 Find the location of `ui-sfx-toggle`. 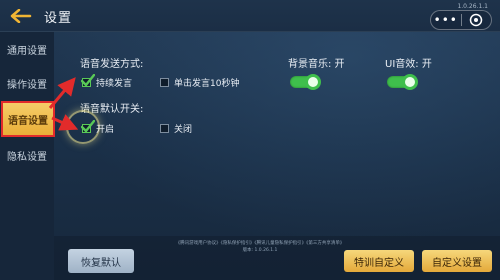

ui-sfx-toggle is located at coordinates (402, 82).